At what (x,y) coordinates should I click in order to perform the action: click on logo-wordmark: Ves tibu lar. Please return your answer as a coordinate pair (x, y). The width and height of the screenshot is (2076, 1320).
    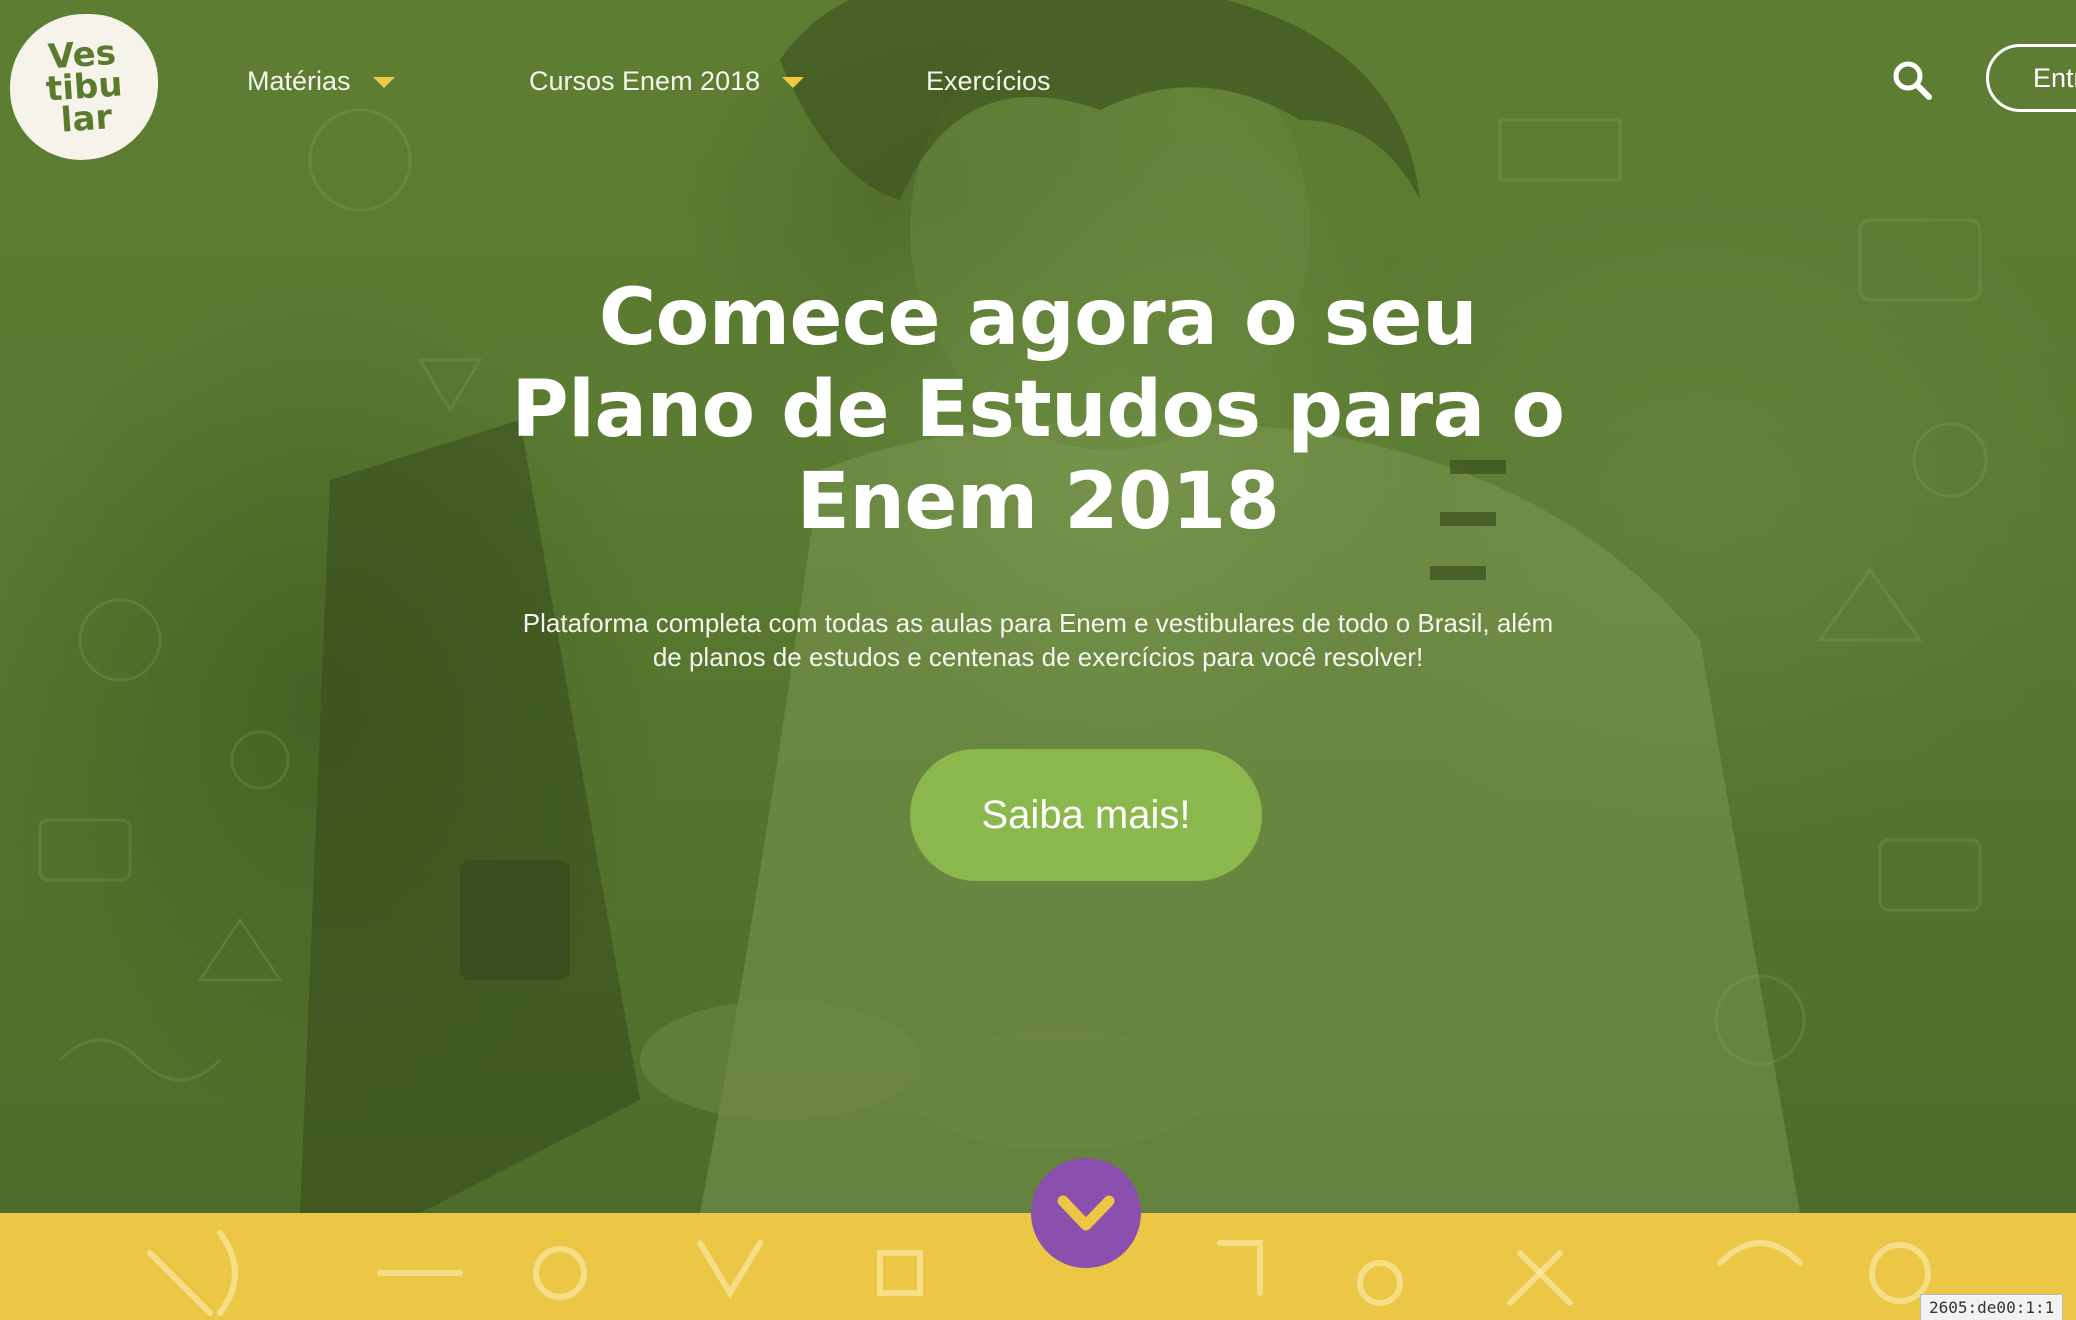
    Looking at the image, I should click on (84, 87).